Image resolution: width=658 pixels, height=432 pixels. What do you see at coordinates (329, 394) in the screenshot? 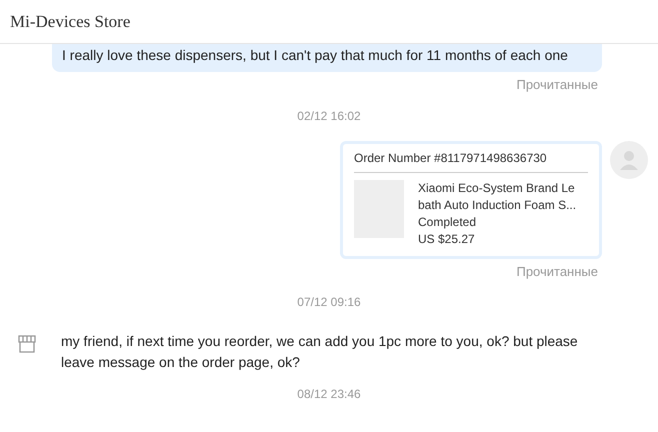
I see `timestamp: 08/12 23:46` at bounding box center [329, 394].